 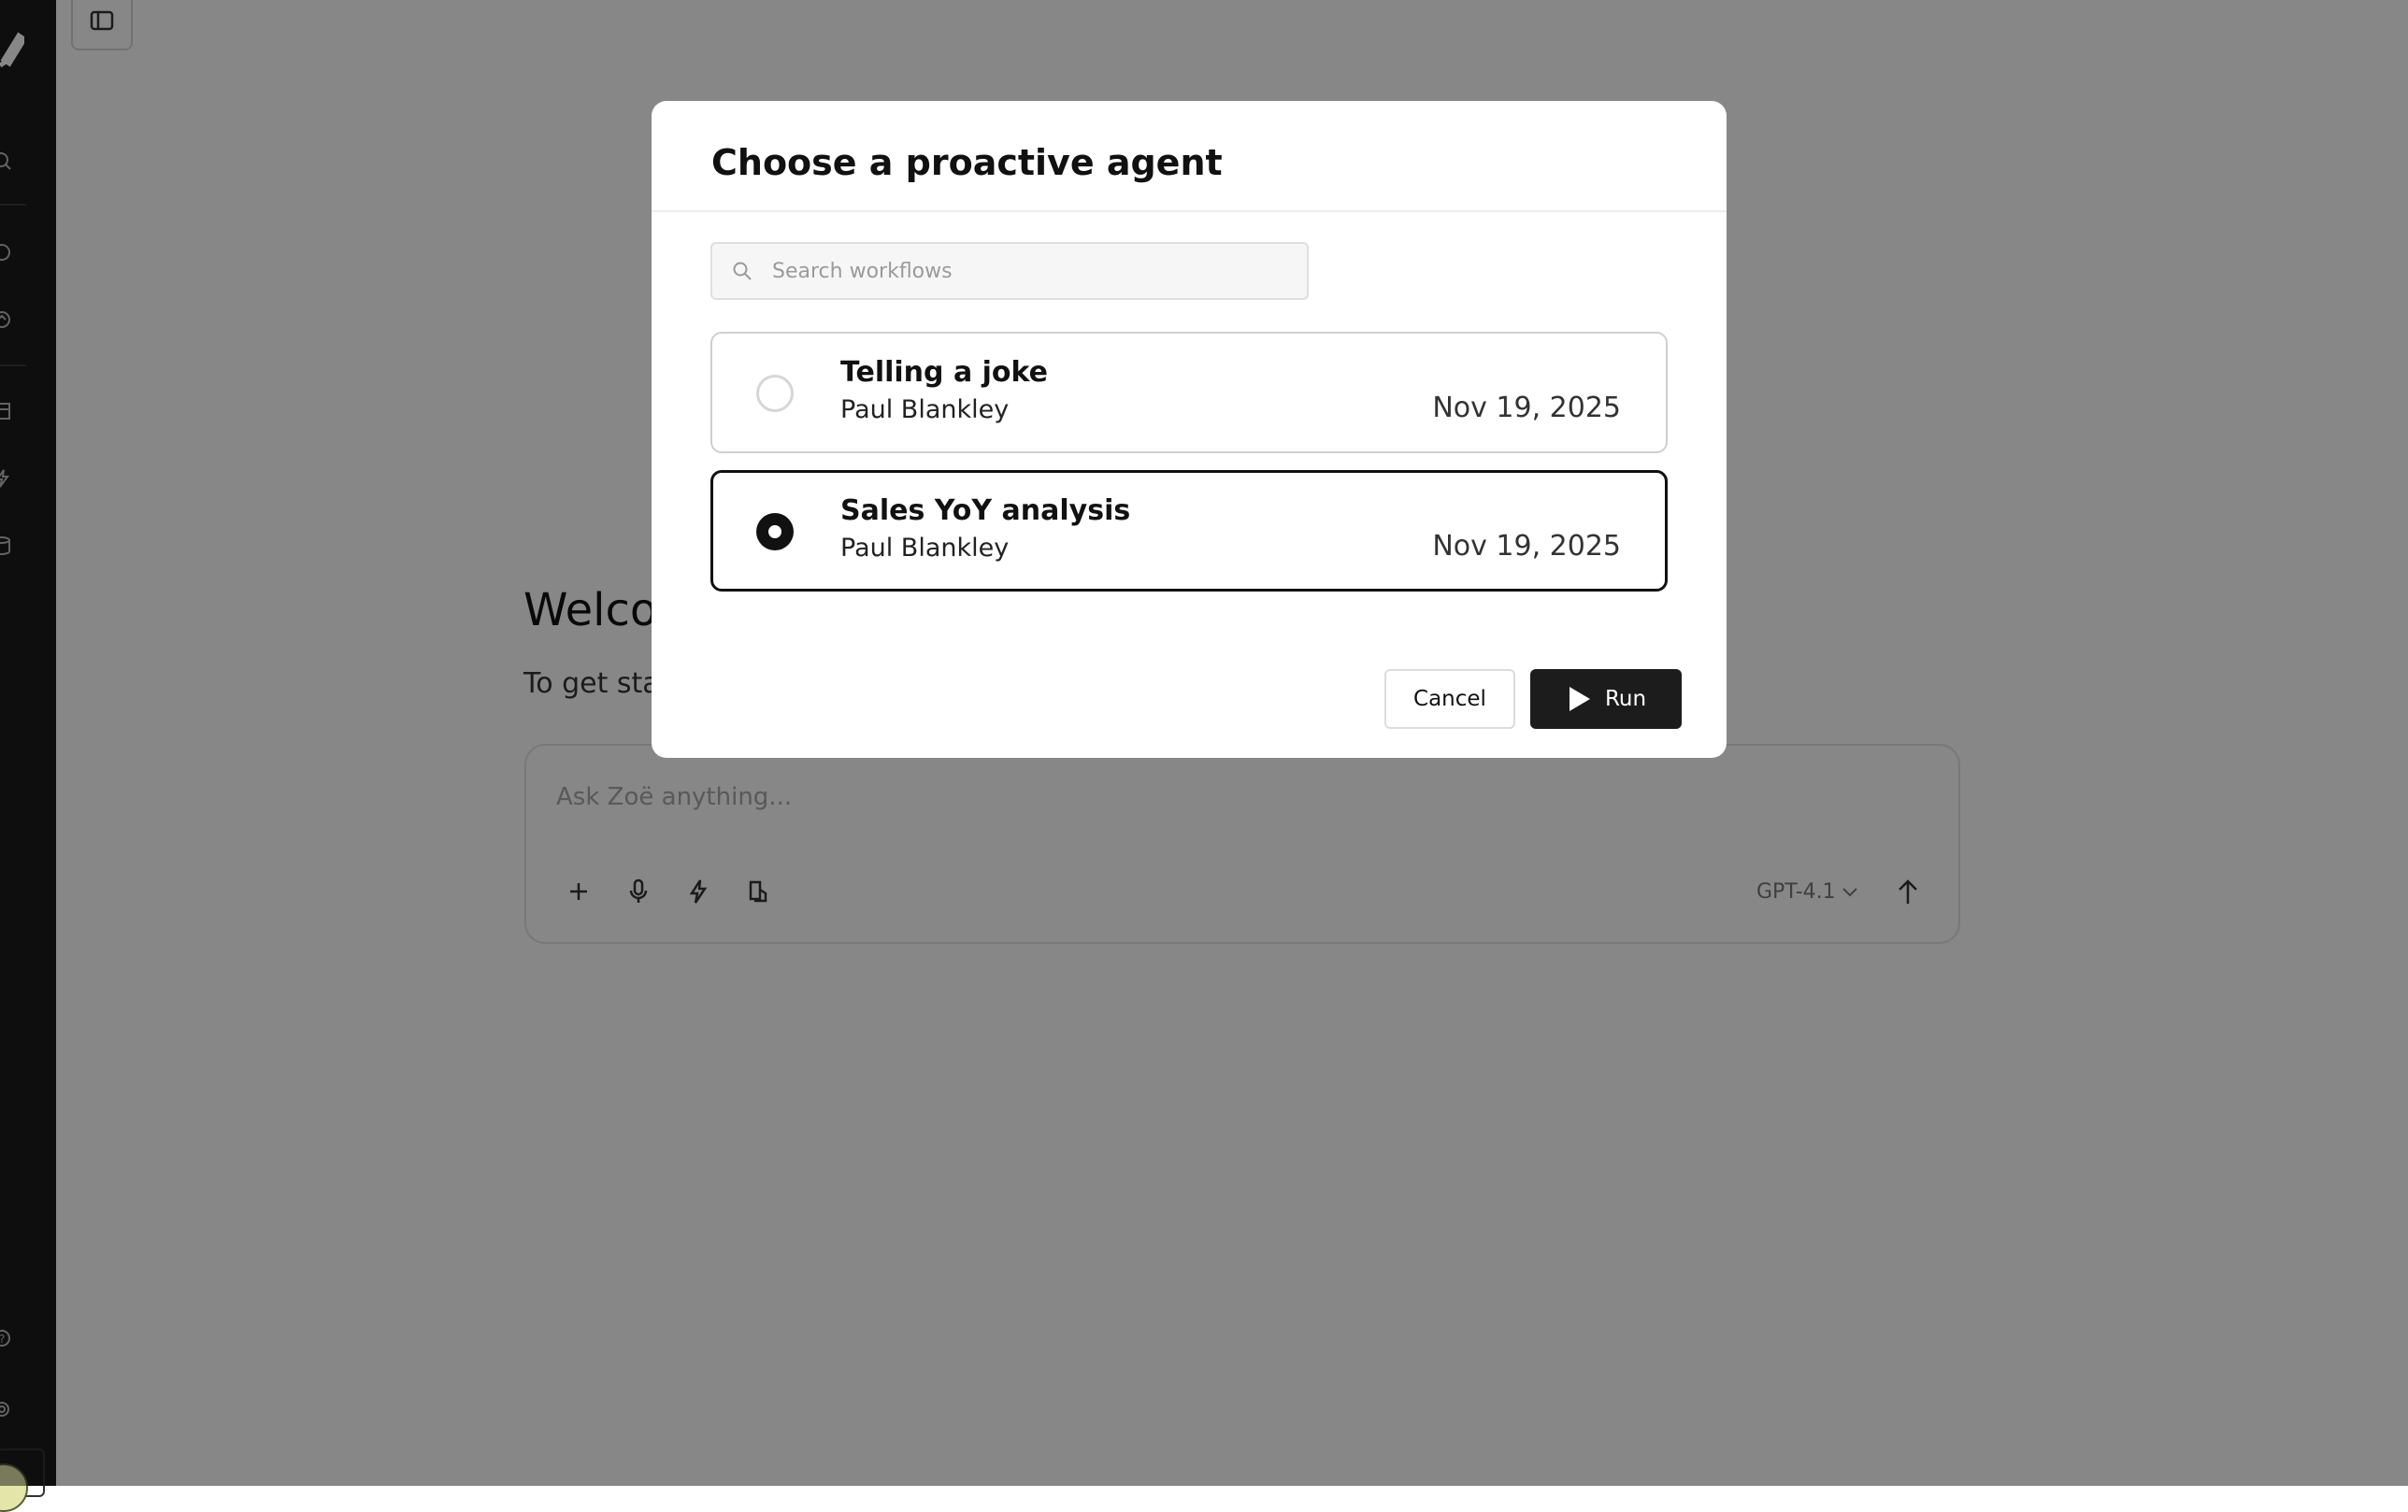 I want to click on workflow-name: Sales YoY analysis, so click(x=985, y=510).